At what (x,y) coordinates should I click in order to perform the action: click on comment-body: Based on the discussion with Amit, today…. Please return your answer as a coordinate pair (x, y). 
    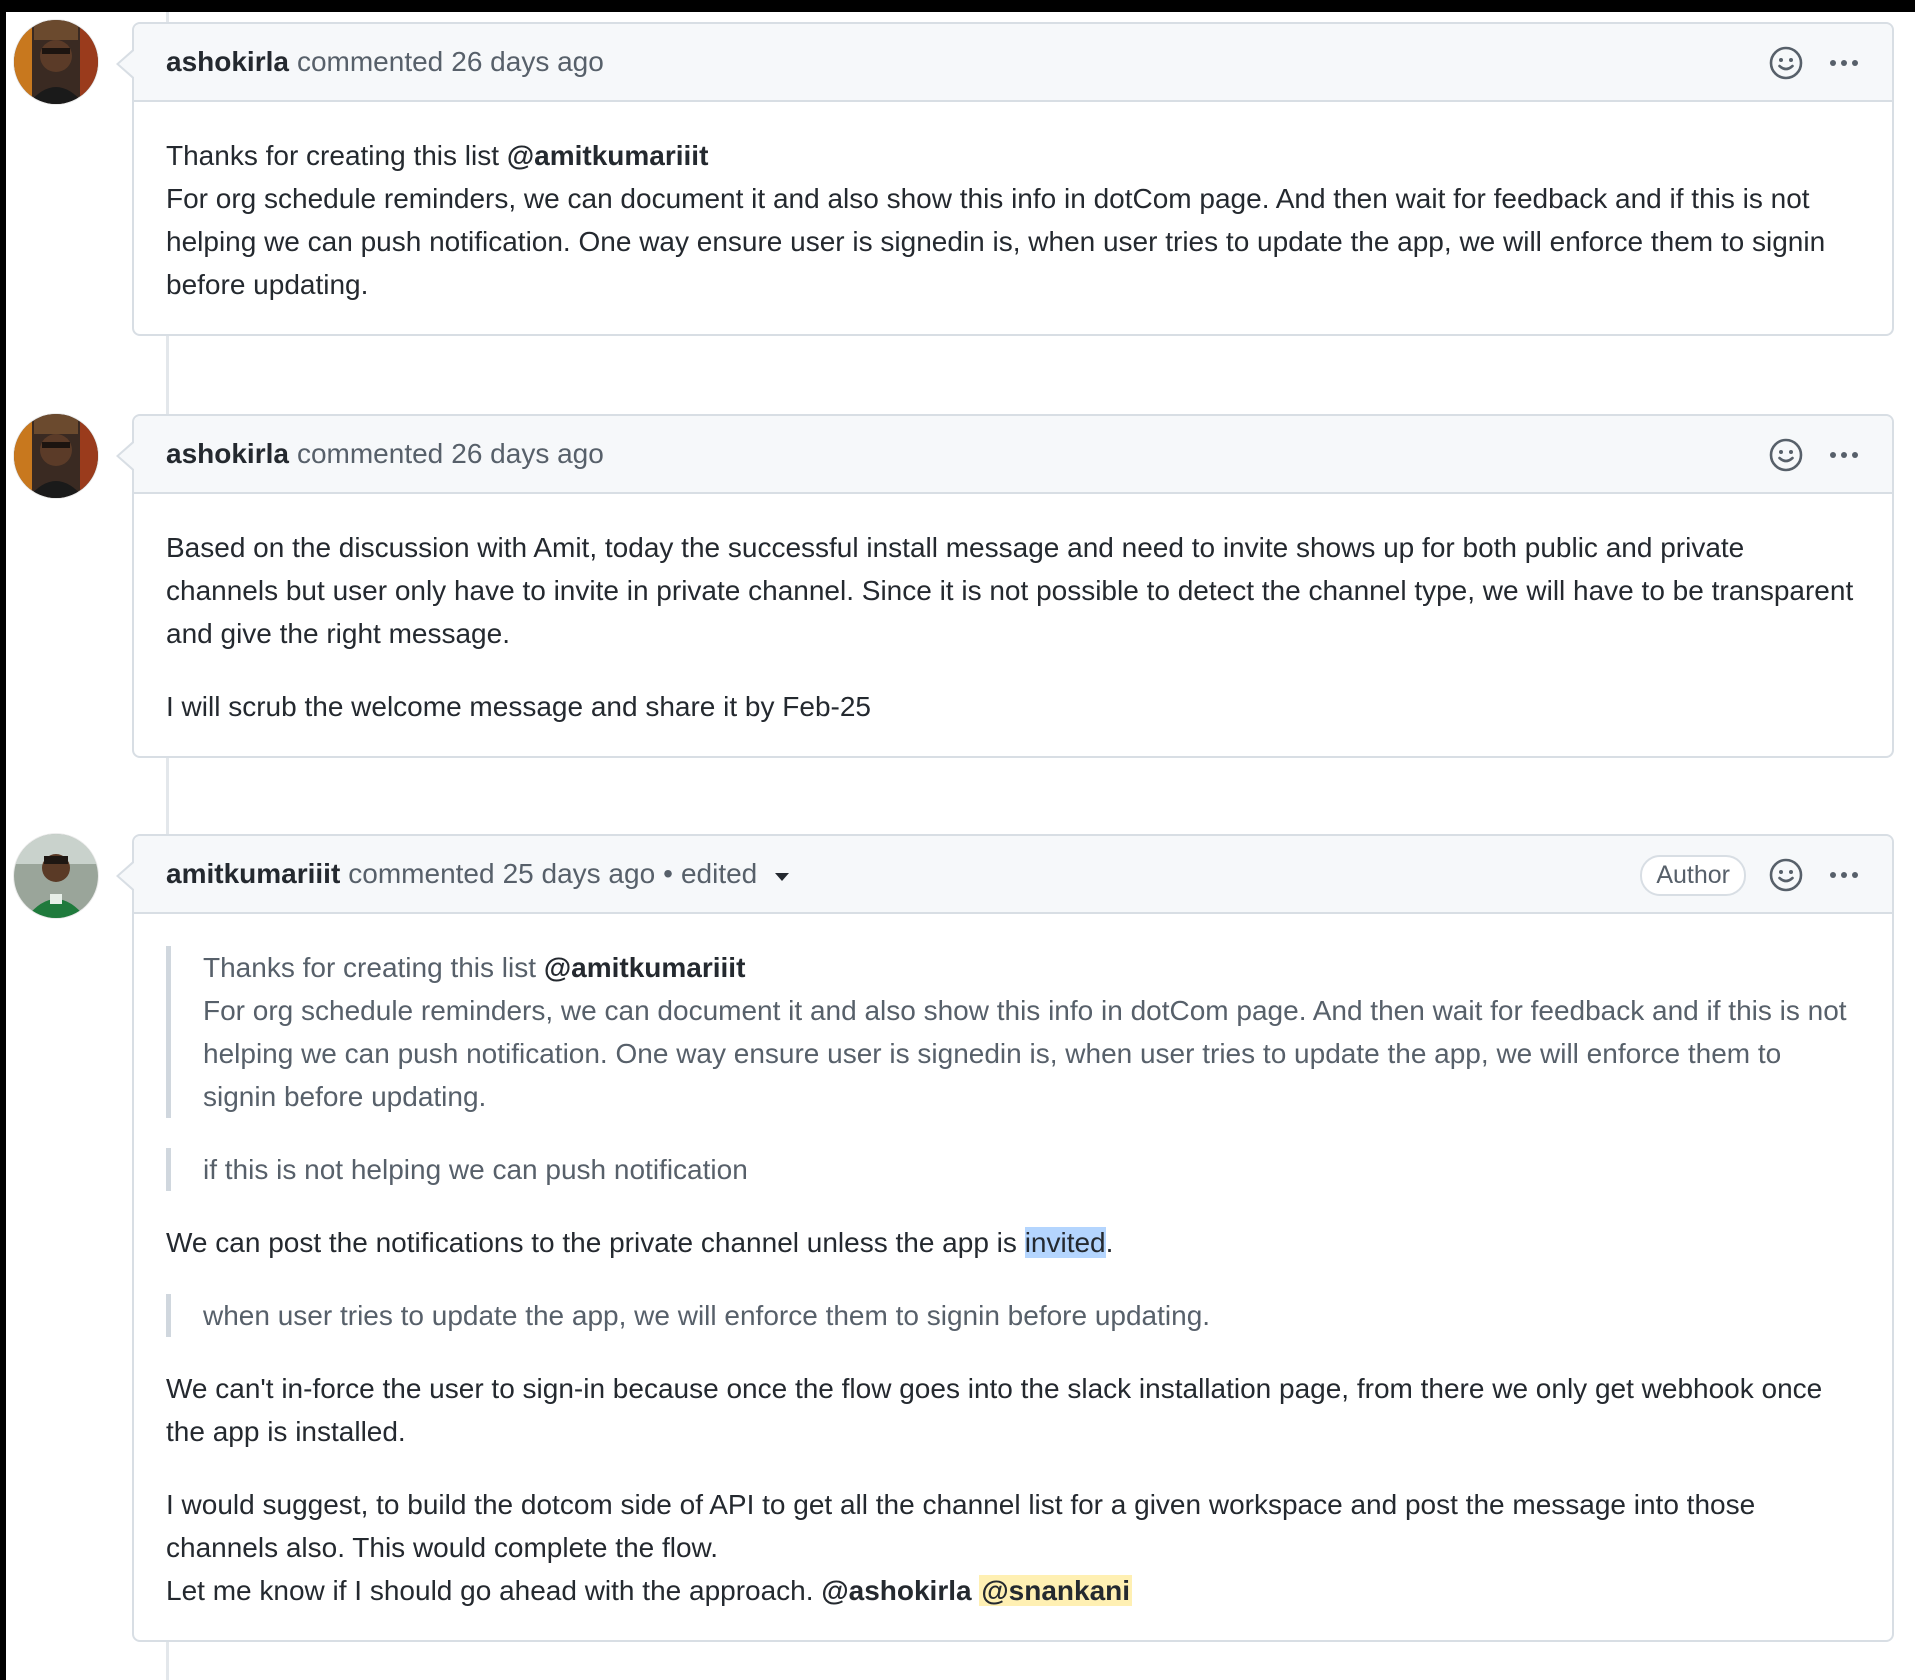
    Looking at the image, I should click on (1013, 625).